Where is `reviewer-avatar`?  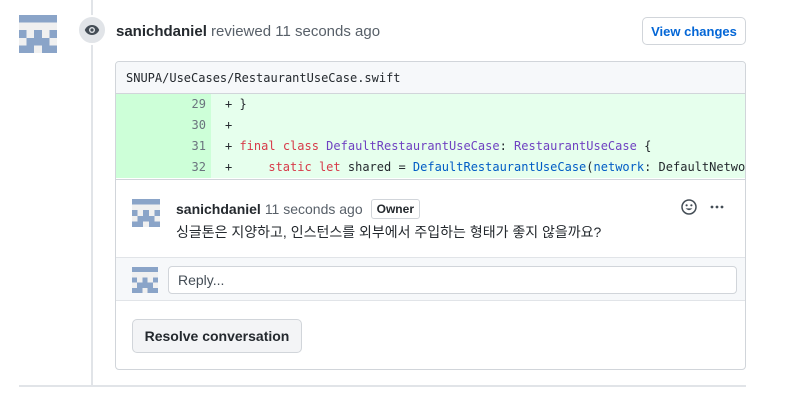 reviewer-avatar is located at coordinates (38, 34).